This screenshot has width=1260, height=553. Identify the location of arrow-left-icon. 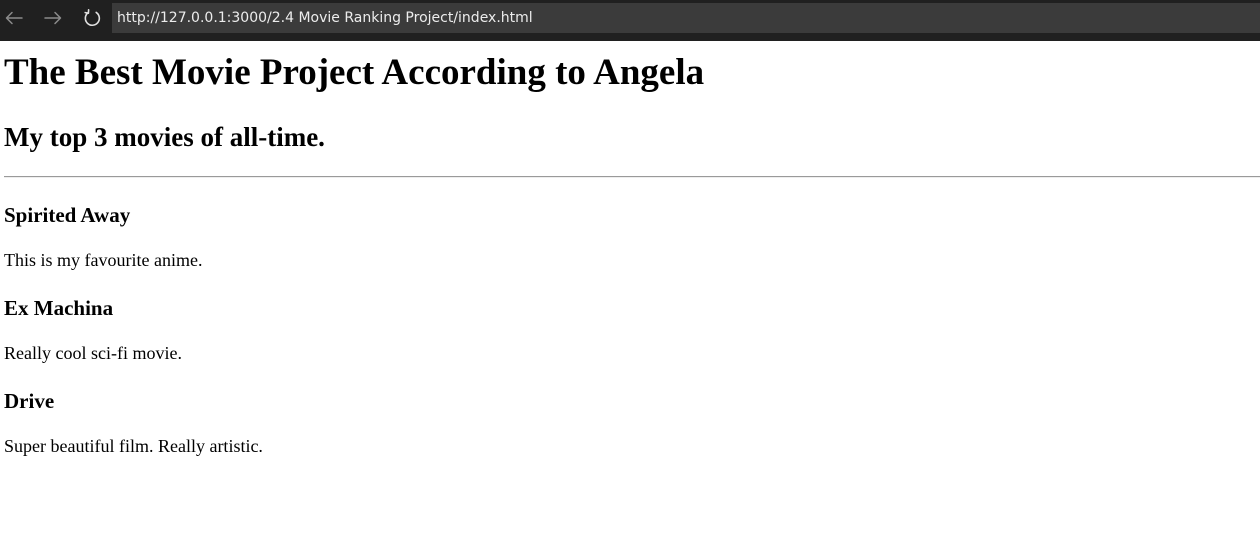
(14, 18).